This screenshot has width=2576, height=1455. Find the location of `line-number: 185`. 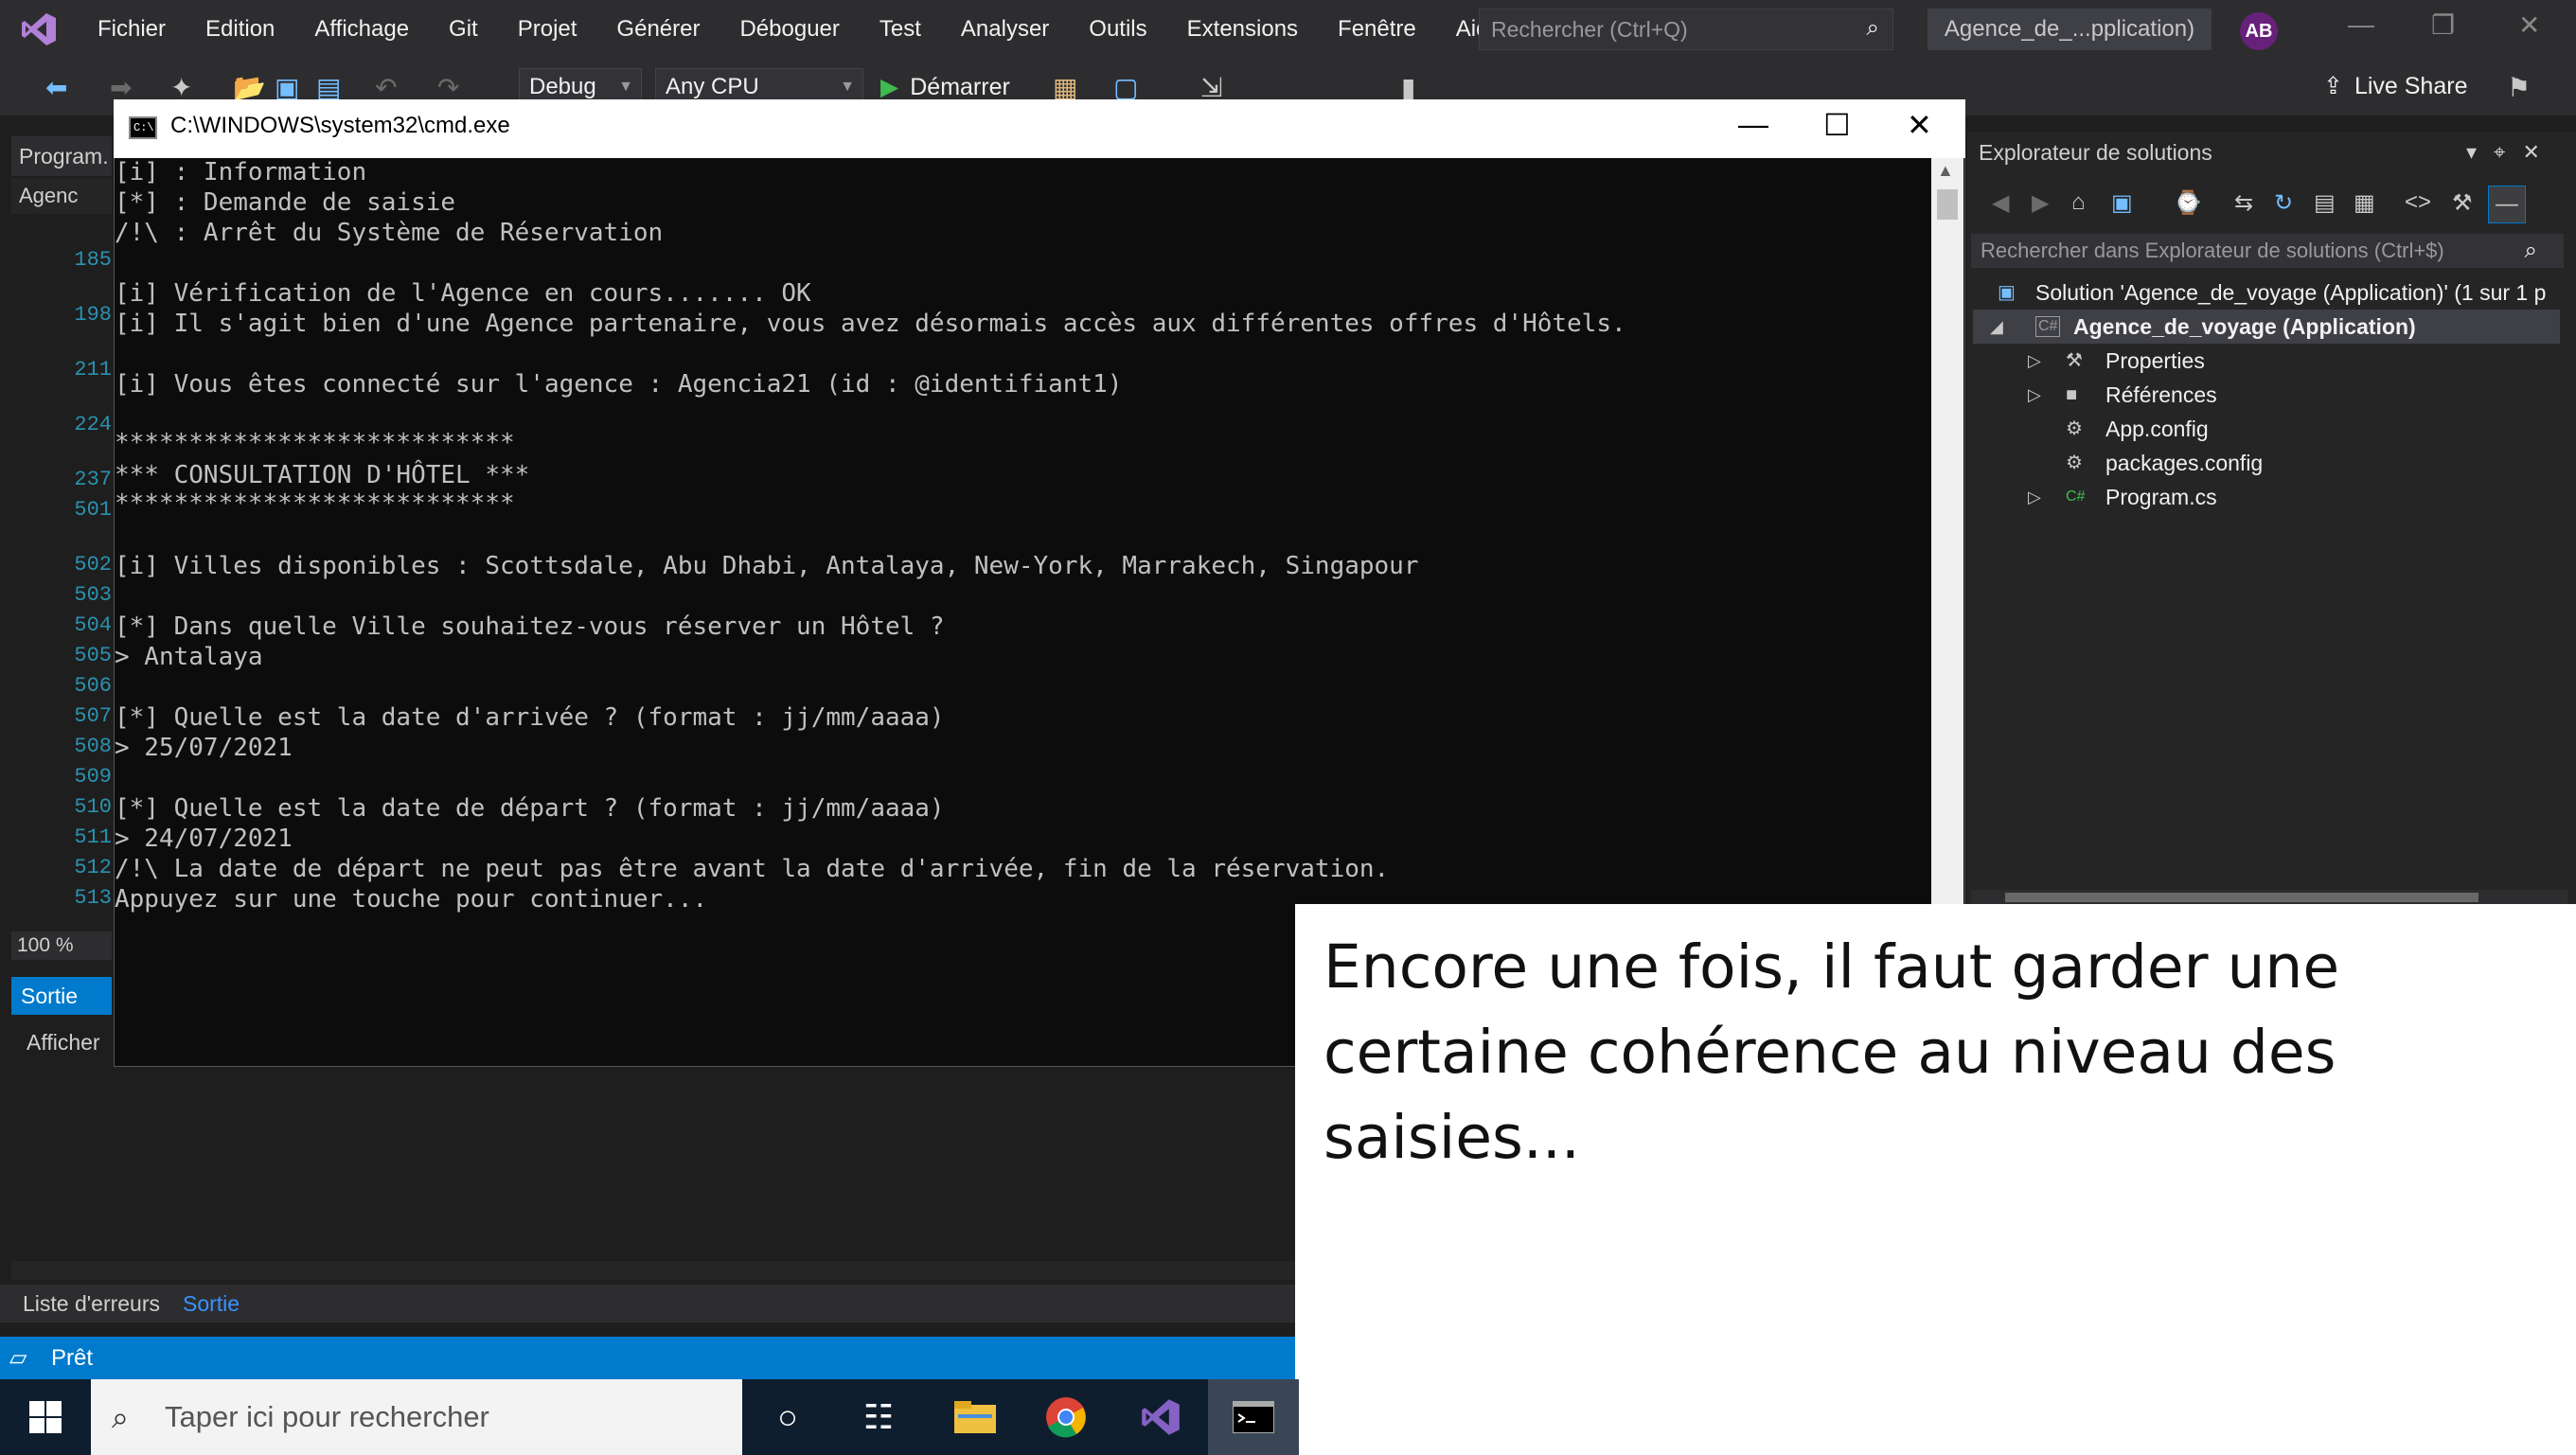

line-number: 185 is located at coordinates (93, 260).